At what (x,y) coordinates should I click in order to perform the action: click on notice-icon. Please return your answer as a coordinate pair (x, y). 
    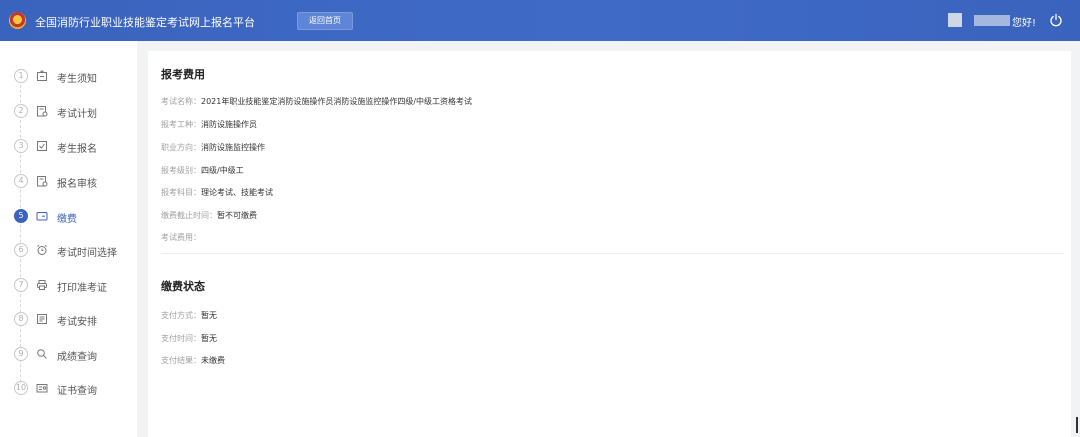
    Looking at the image, I should click on (42, 75).